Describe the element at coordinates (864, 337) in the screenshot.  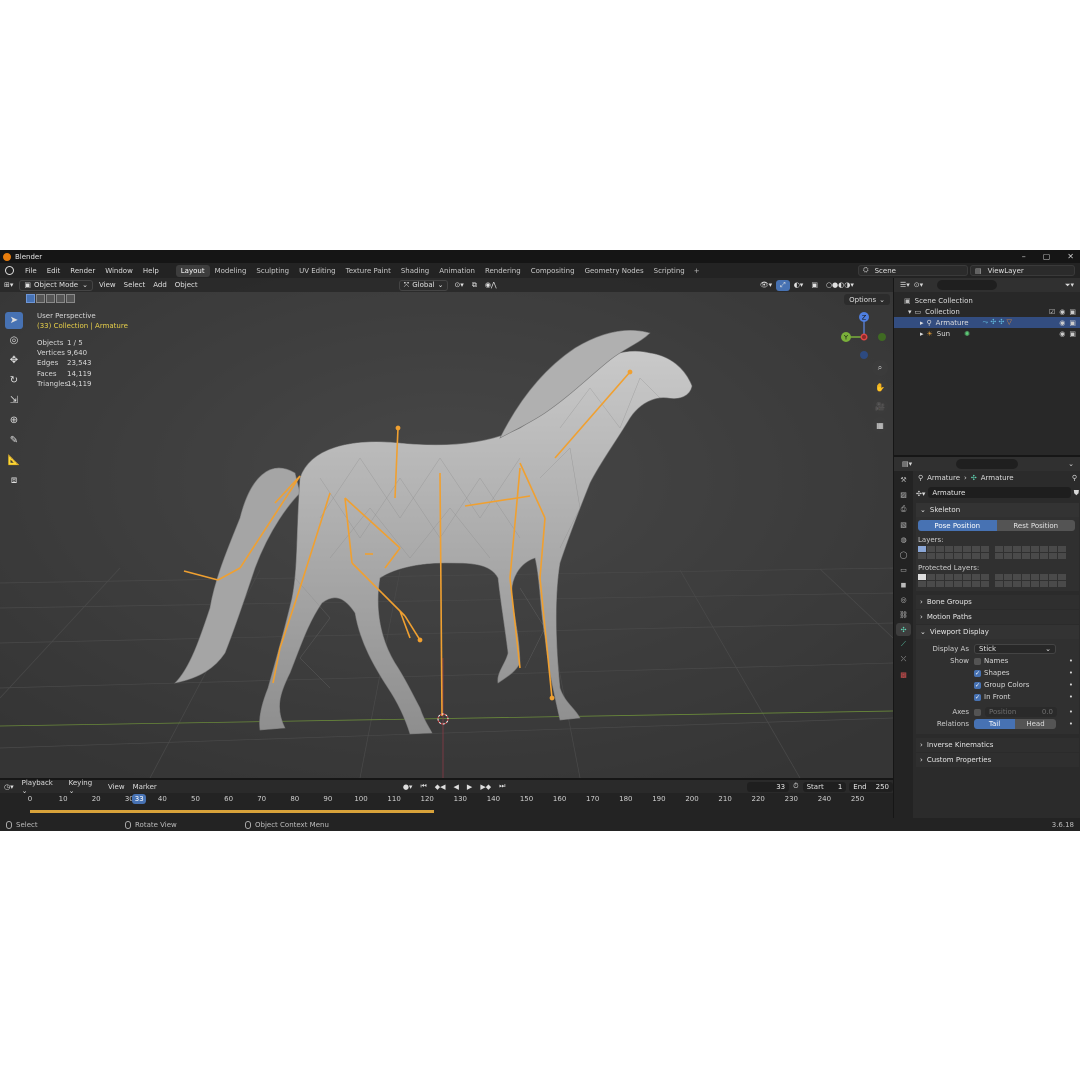
I see `navigation-gizmo: Z Y` at that location.